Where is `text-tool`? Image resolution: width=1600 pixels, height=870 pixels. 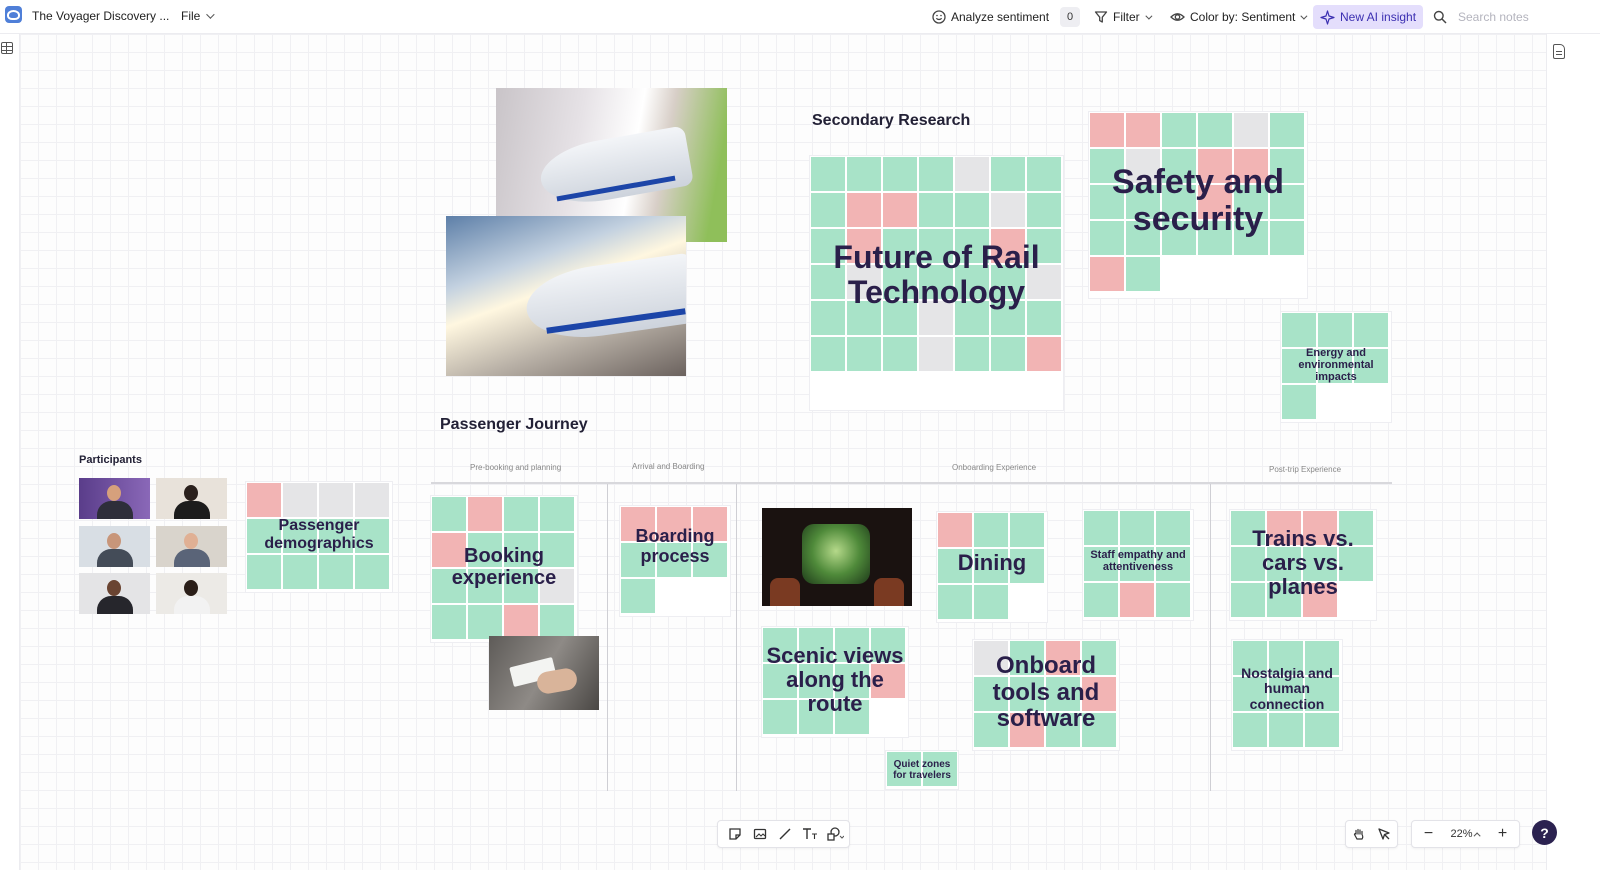 text-tool is located at coordinates (809, 834).